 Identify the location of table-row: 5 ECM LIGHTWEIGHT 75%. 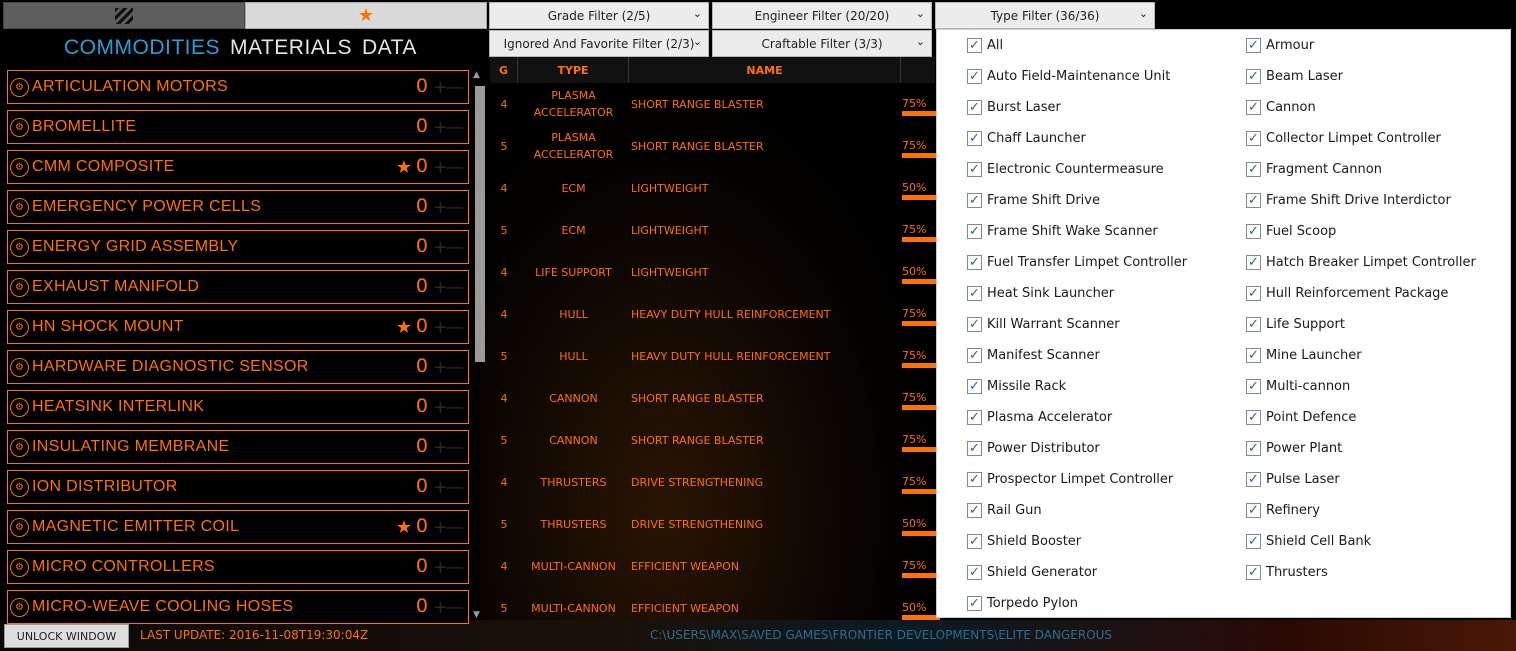
(716, 230).